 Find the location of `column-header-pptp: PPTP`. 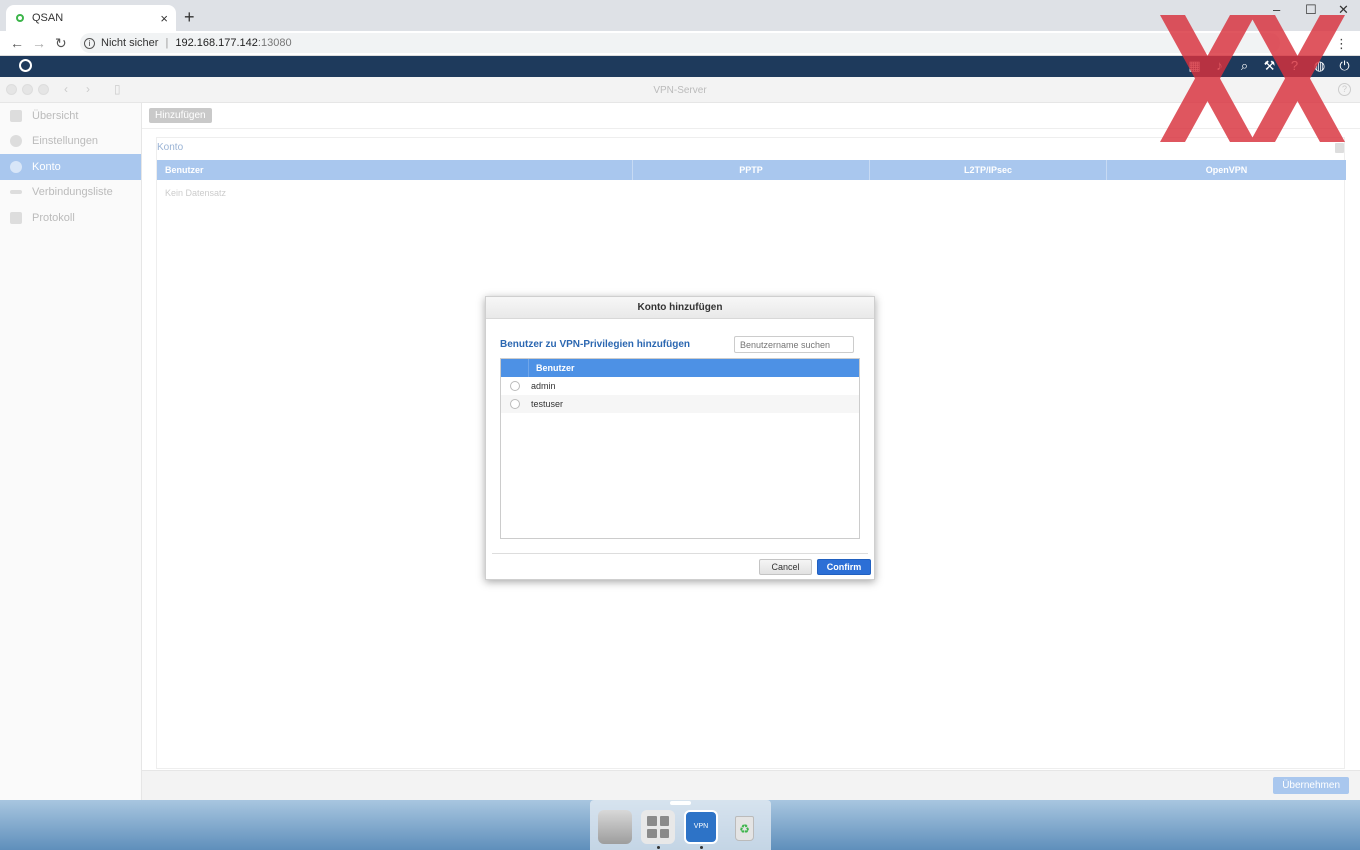

column-header-pptp: PPTP is located at coordinates (751, 170).